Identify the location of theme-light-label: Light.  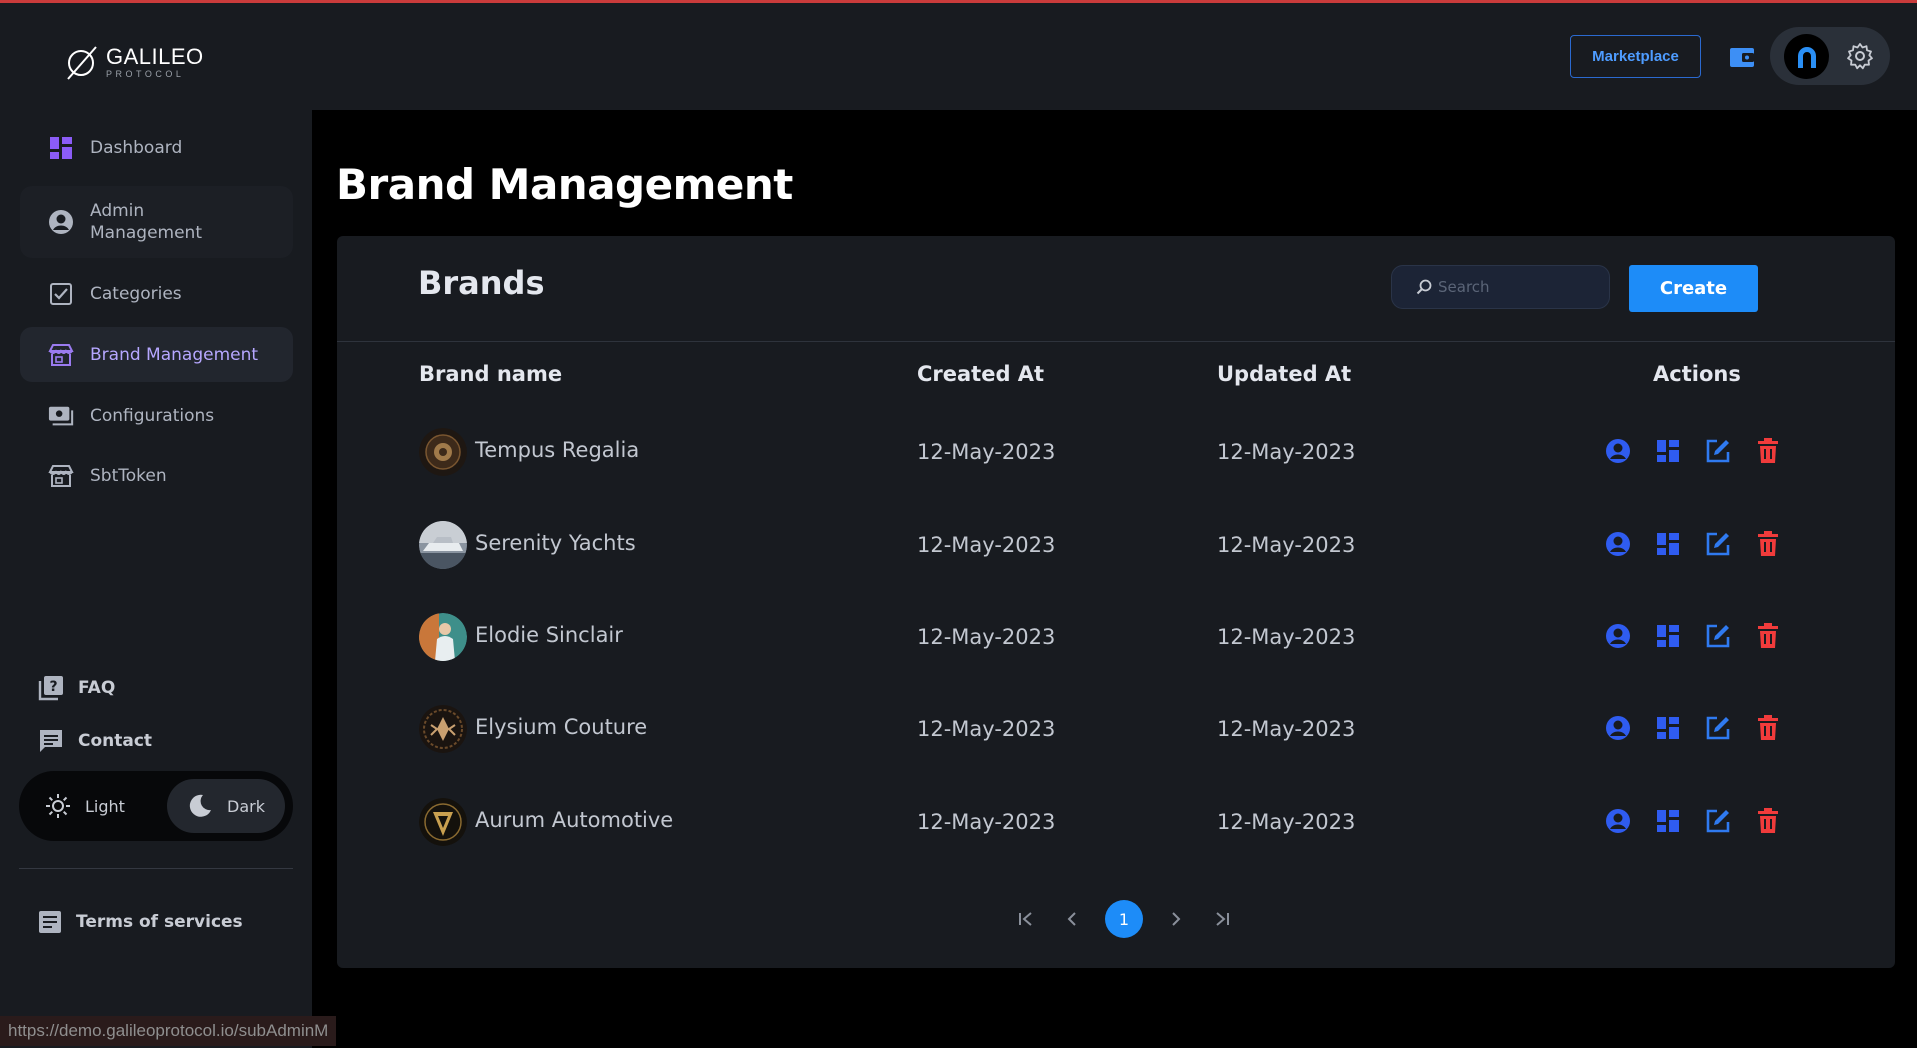
(105, 806).